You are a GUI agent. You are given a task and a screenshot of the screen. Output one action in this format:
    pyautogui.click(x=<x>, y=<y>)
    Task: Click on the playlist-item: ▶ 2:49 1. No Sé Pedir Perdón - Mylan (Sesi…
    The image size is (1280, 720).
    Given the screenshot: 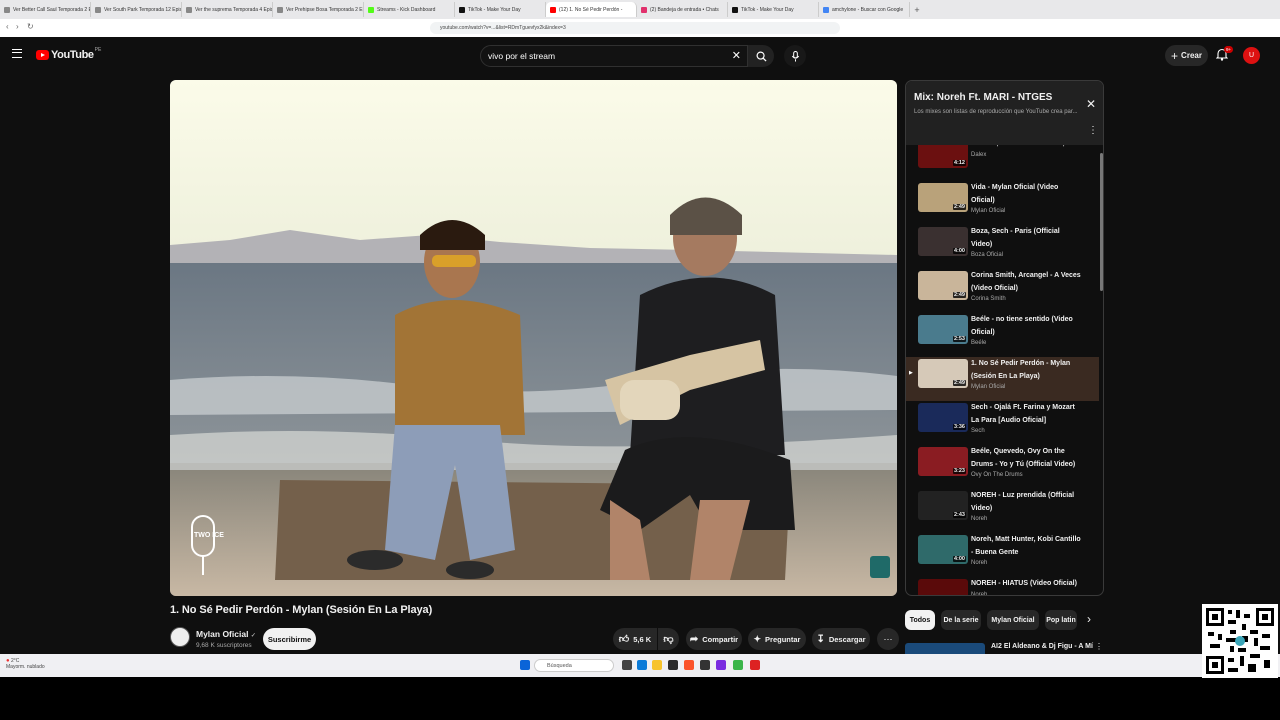 What is the action you would take?
    pyautogui.click(x=1002, y=379)
    